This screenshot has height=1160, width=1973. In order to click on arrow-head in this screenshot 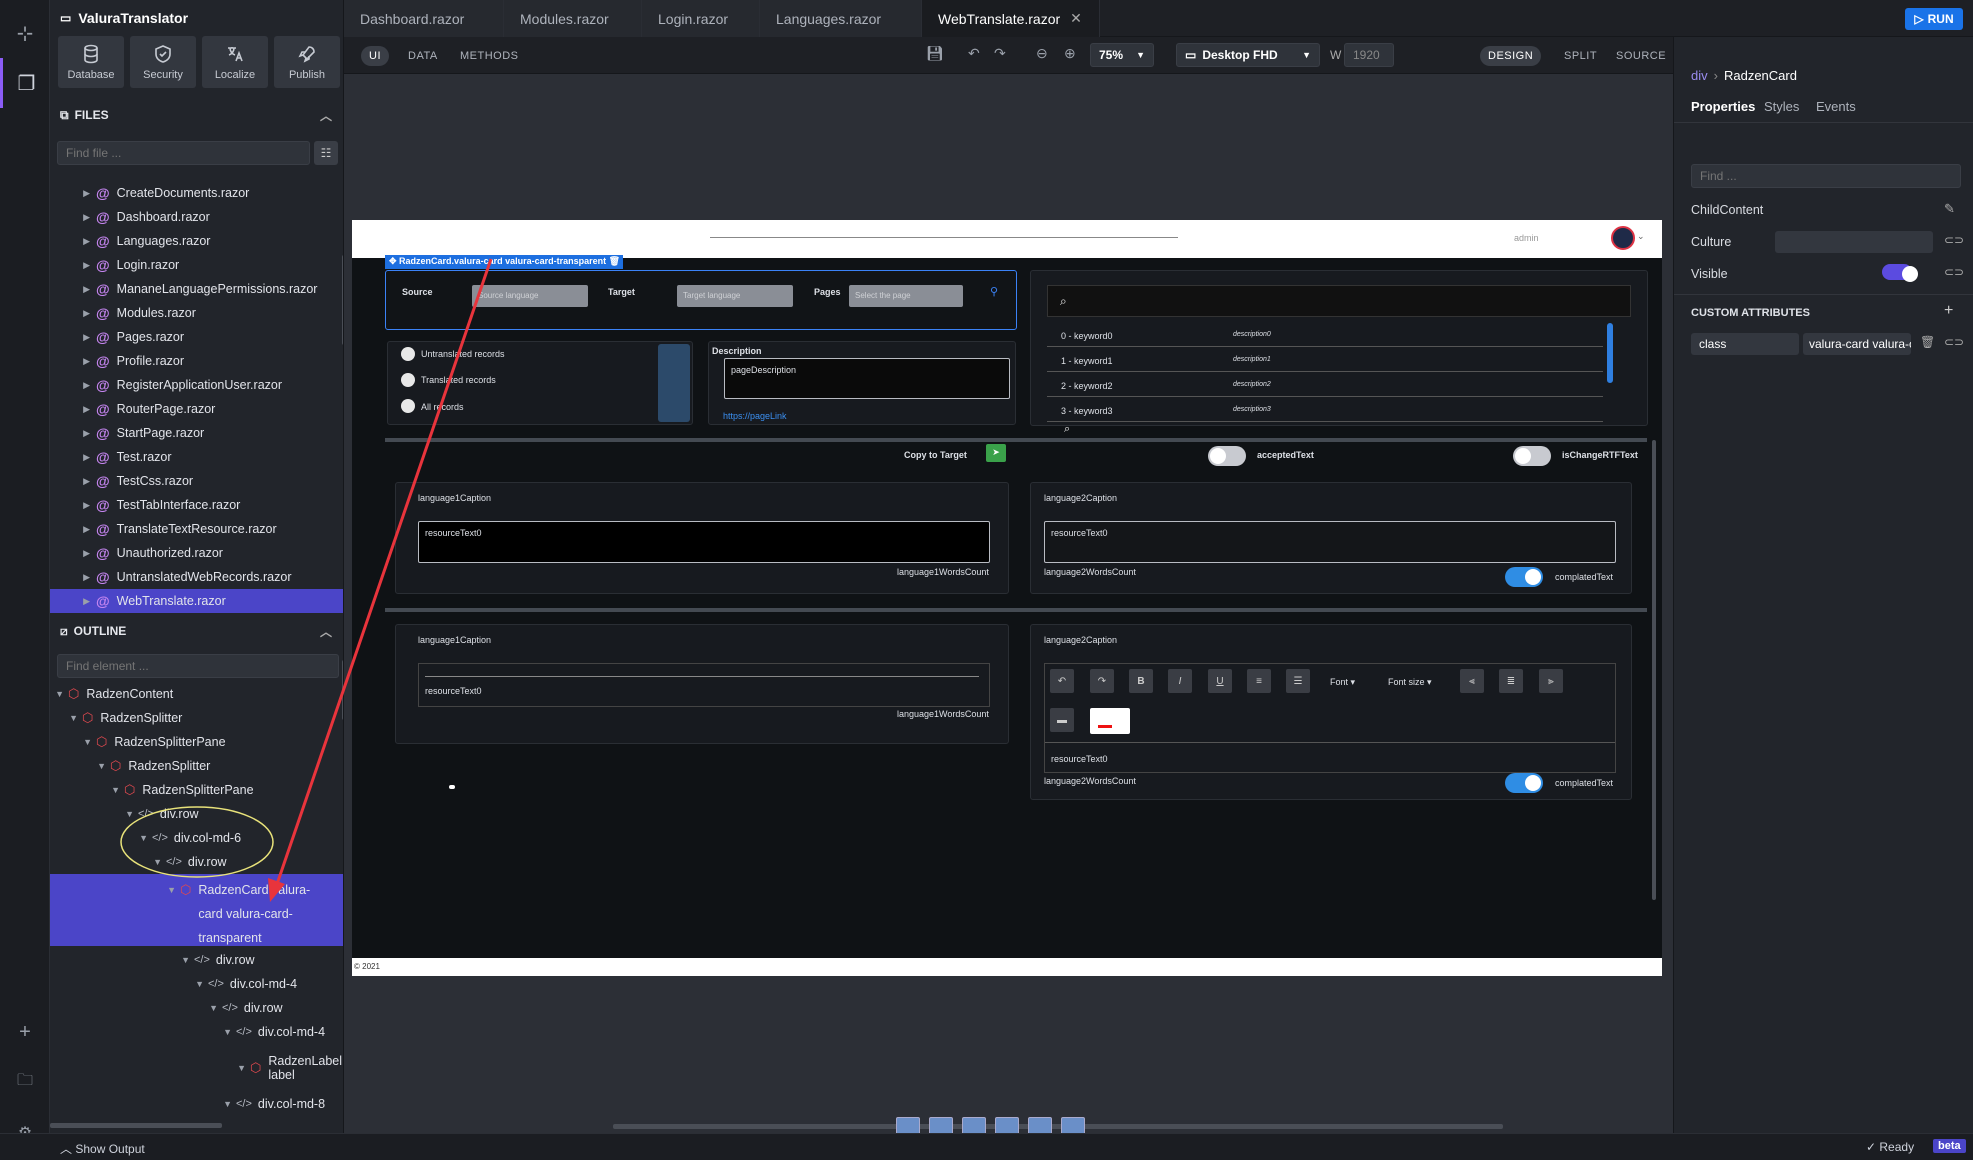, I will do `click(276, 890)`.